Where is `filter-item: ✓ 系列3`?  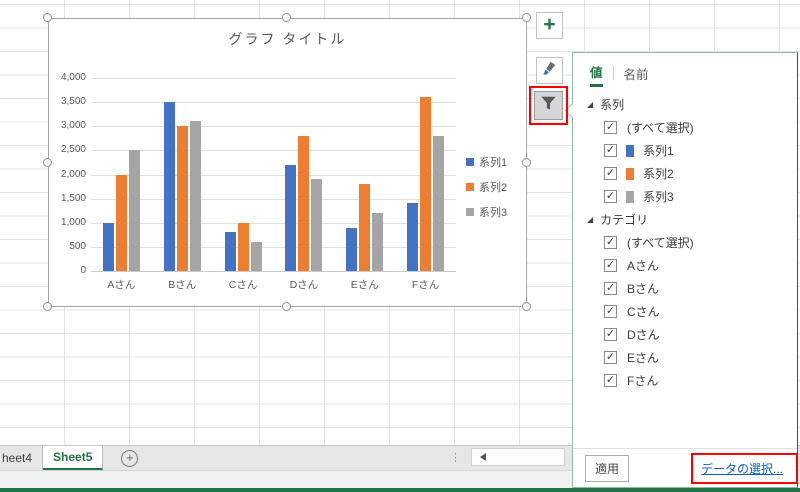
filter-item: ✓ 系列3 is located at coordinates (685, 196).